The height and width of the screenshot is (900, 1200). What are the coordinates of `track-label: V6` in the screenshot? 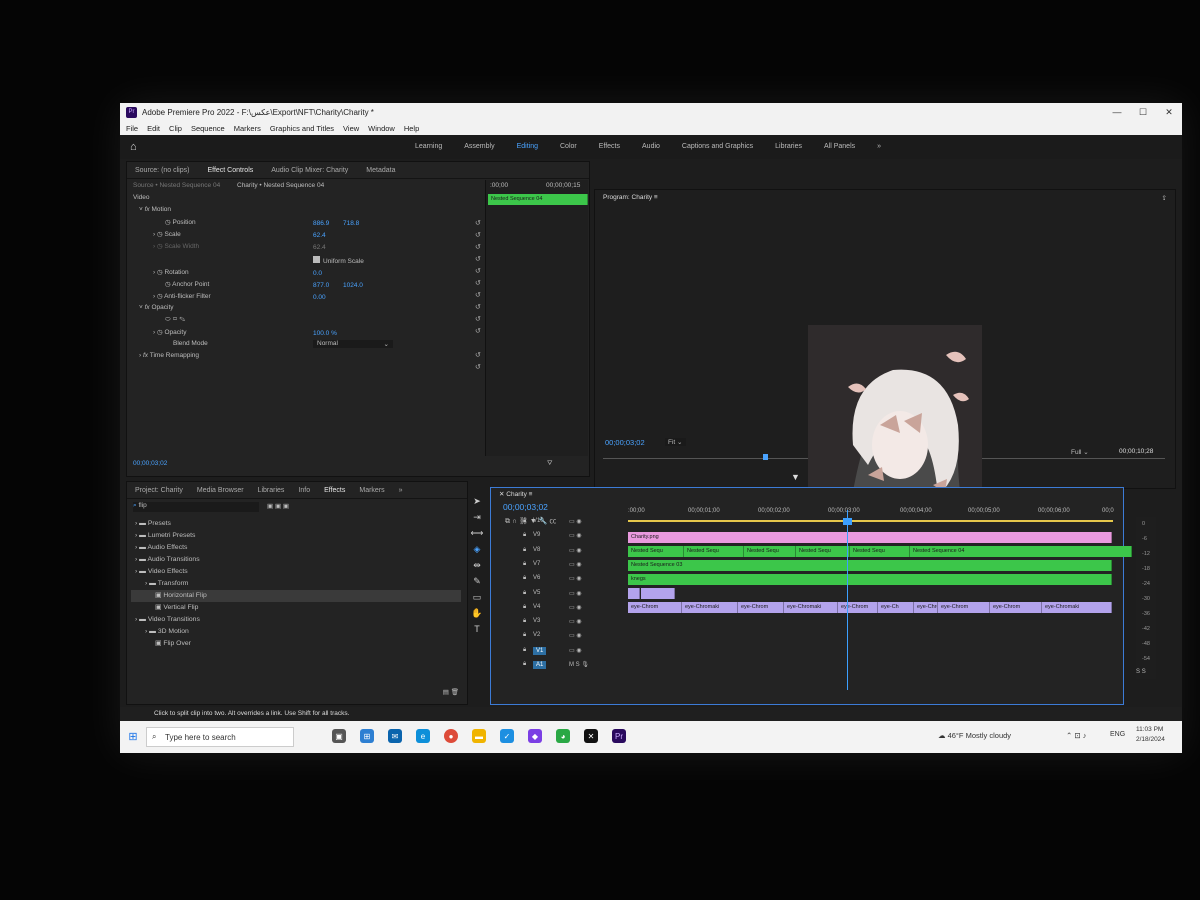 It's located at (536, 578).